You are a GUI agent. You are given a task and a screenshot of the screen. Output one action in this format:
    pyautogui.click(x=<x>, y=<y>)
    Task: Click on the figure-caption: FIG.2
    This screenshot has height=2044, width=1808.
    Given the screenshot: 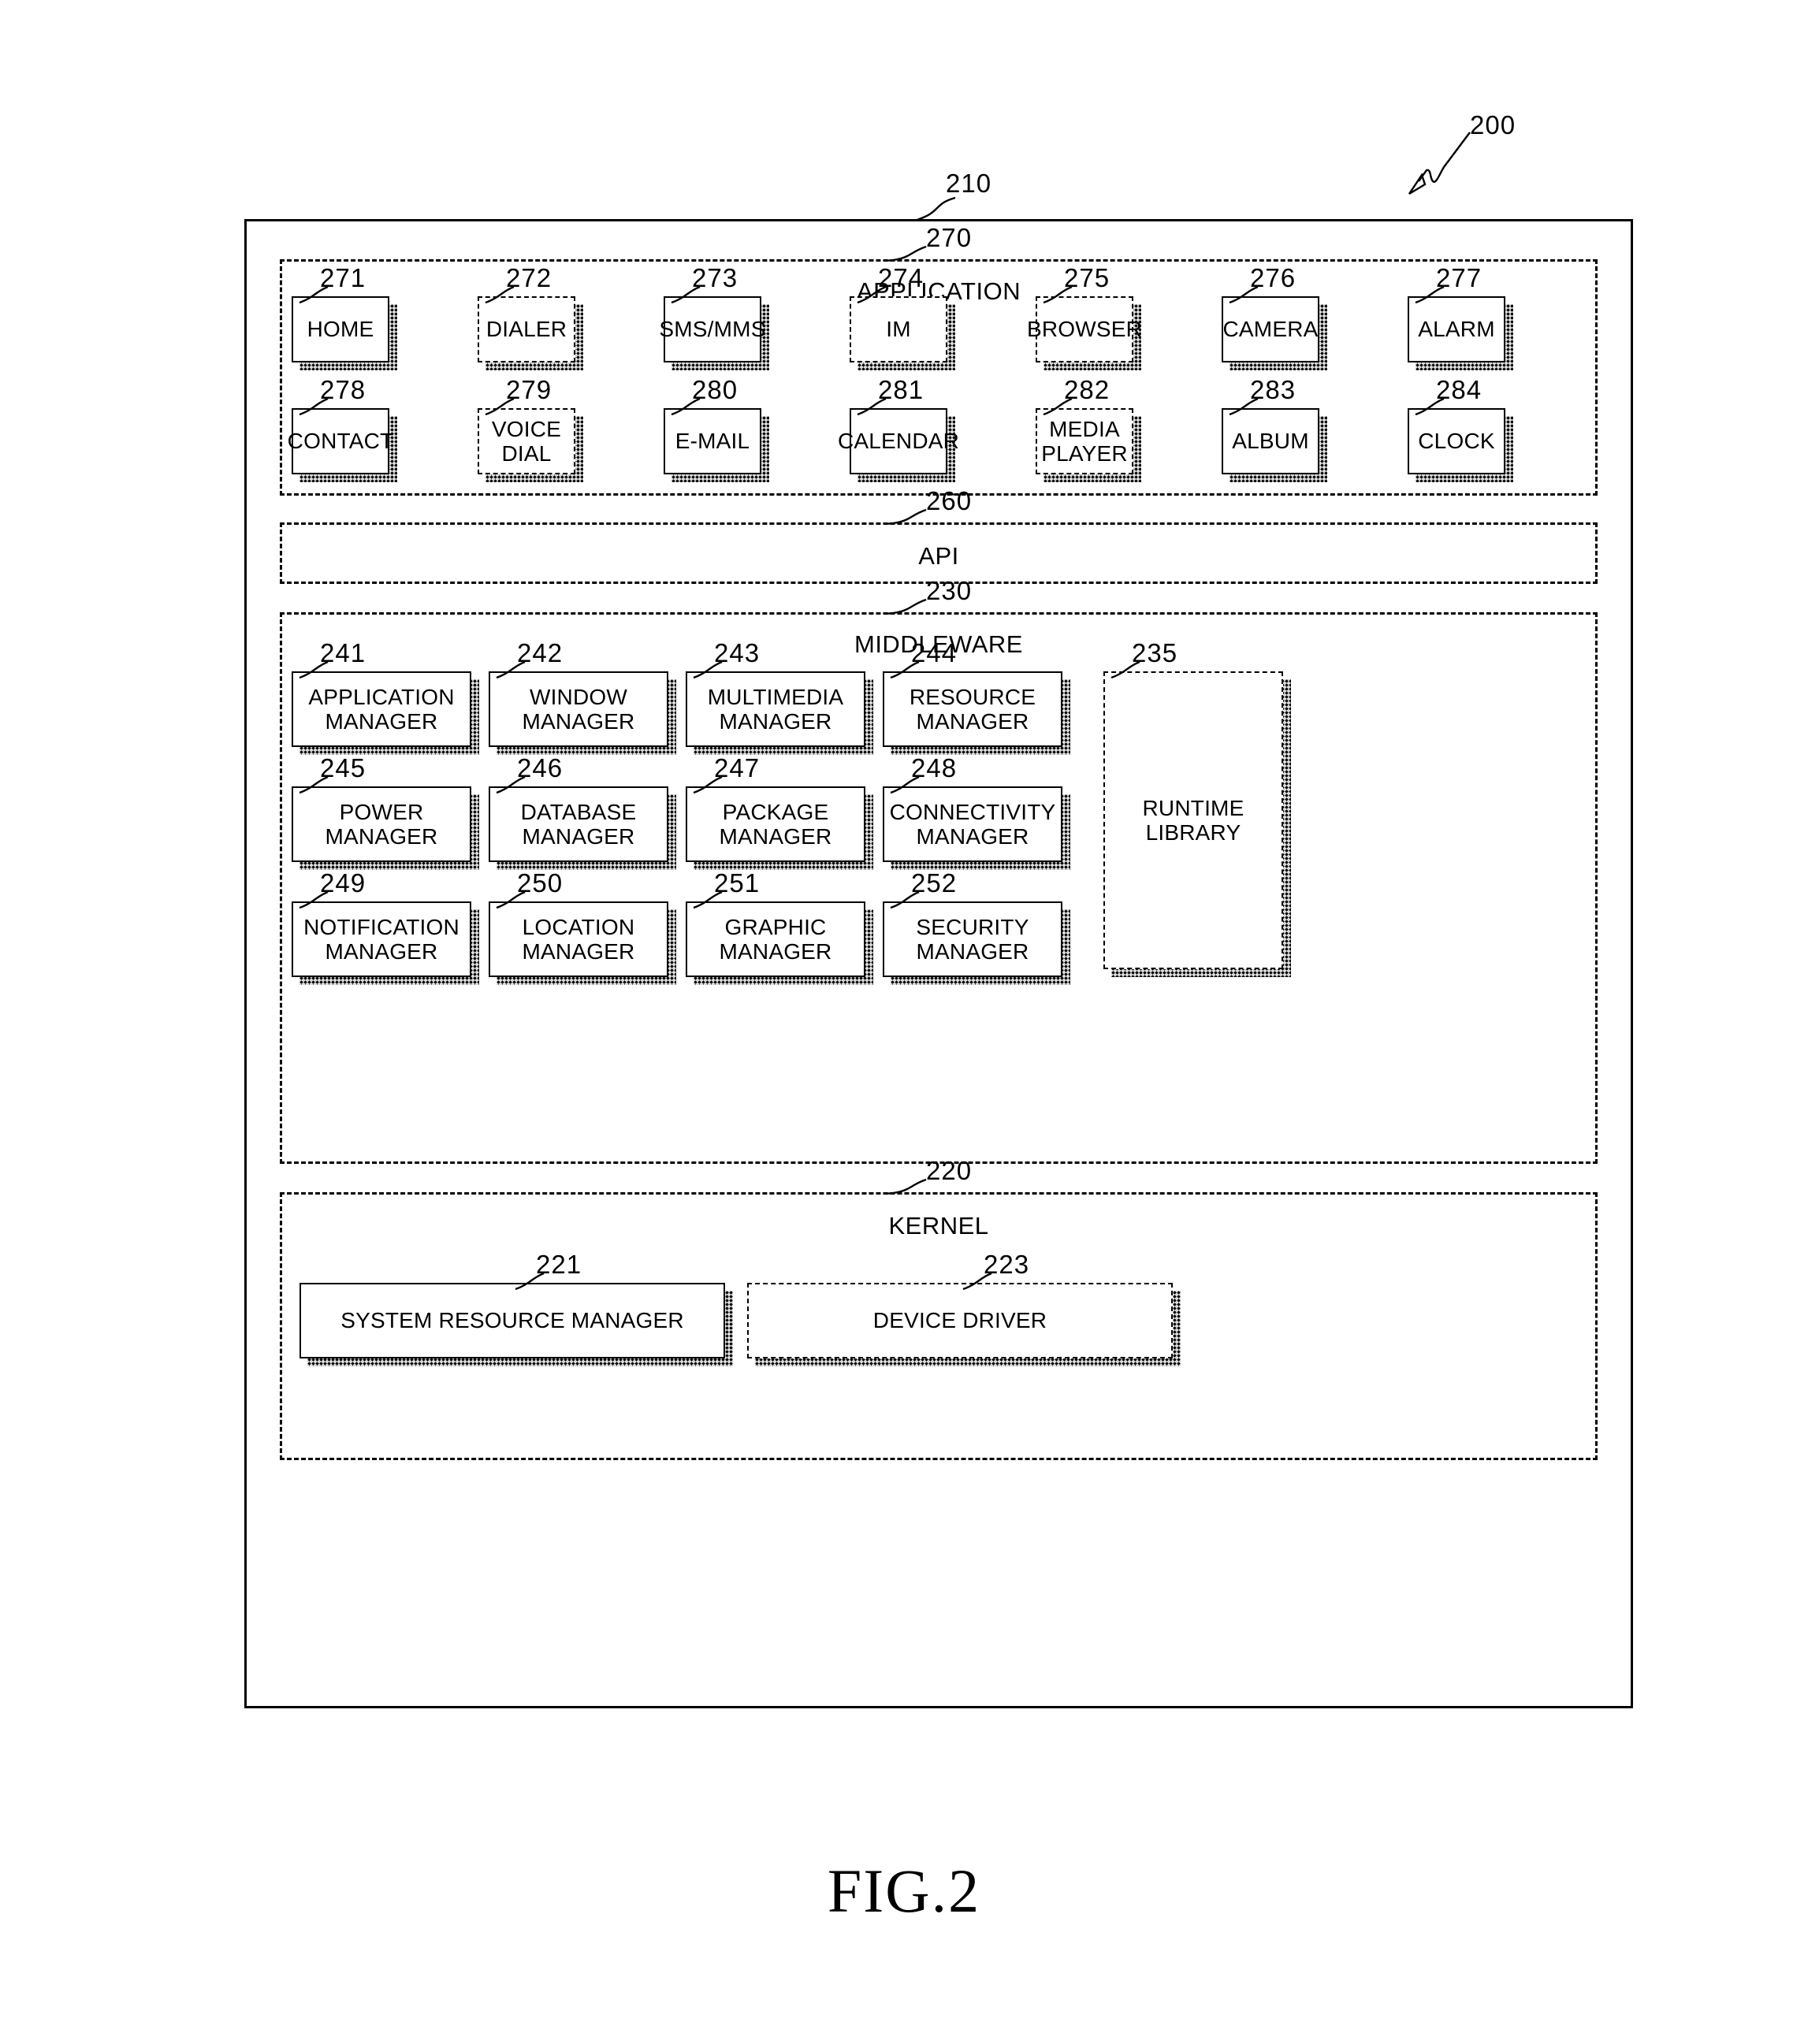 What is the action you would take?
    pyautogui.click(x=904, y=1890)
    